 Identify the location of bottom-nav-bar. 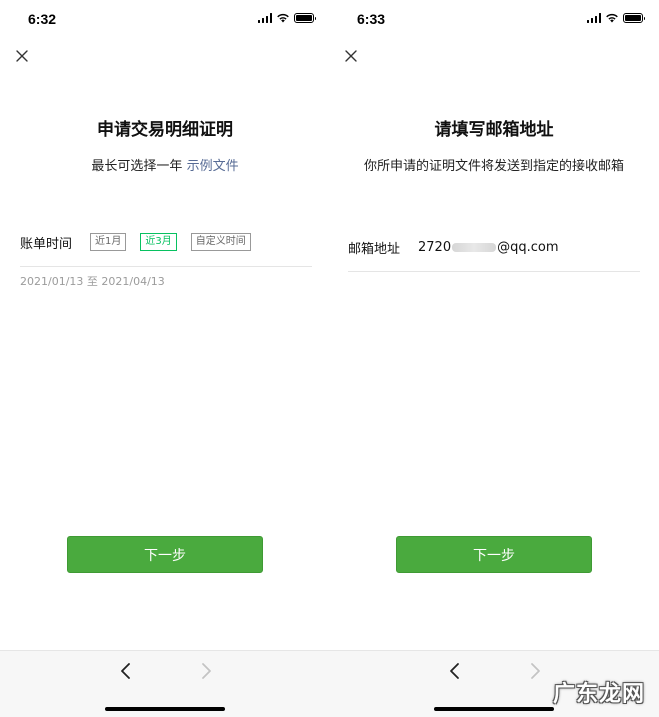
(165, 683).